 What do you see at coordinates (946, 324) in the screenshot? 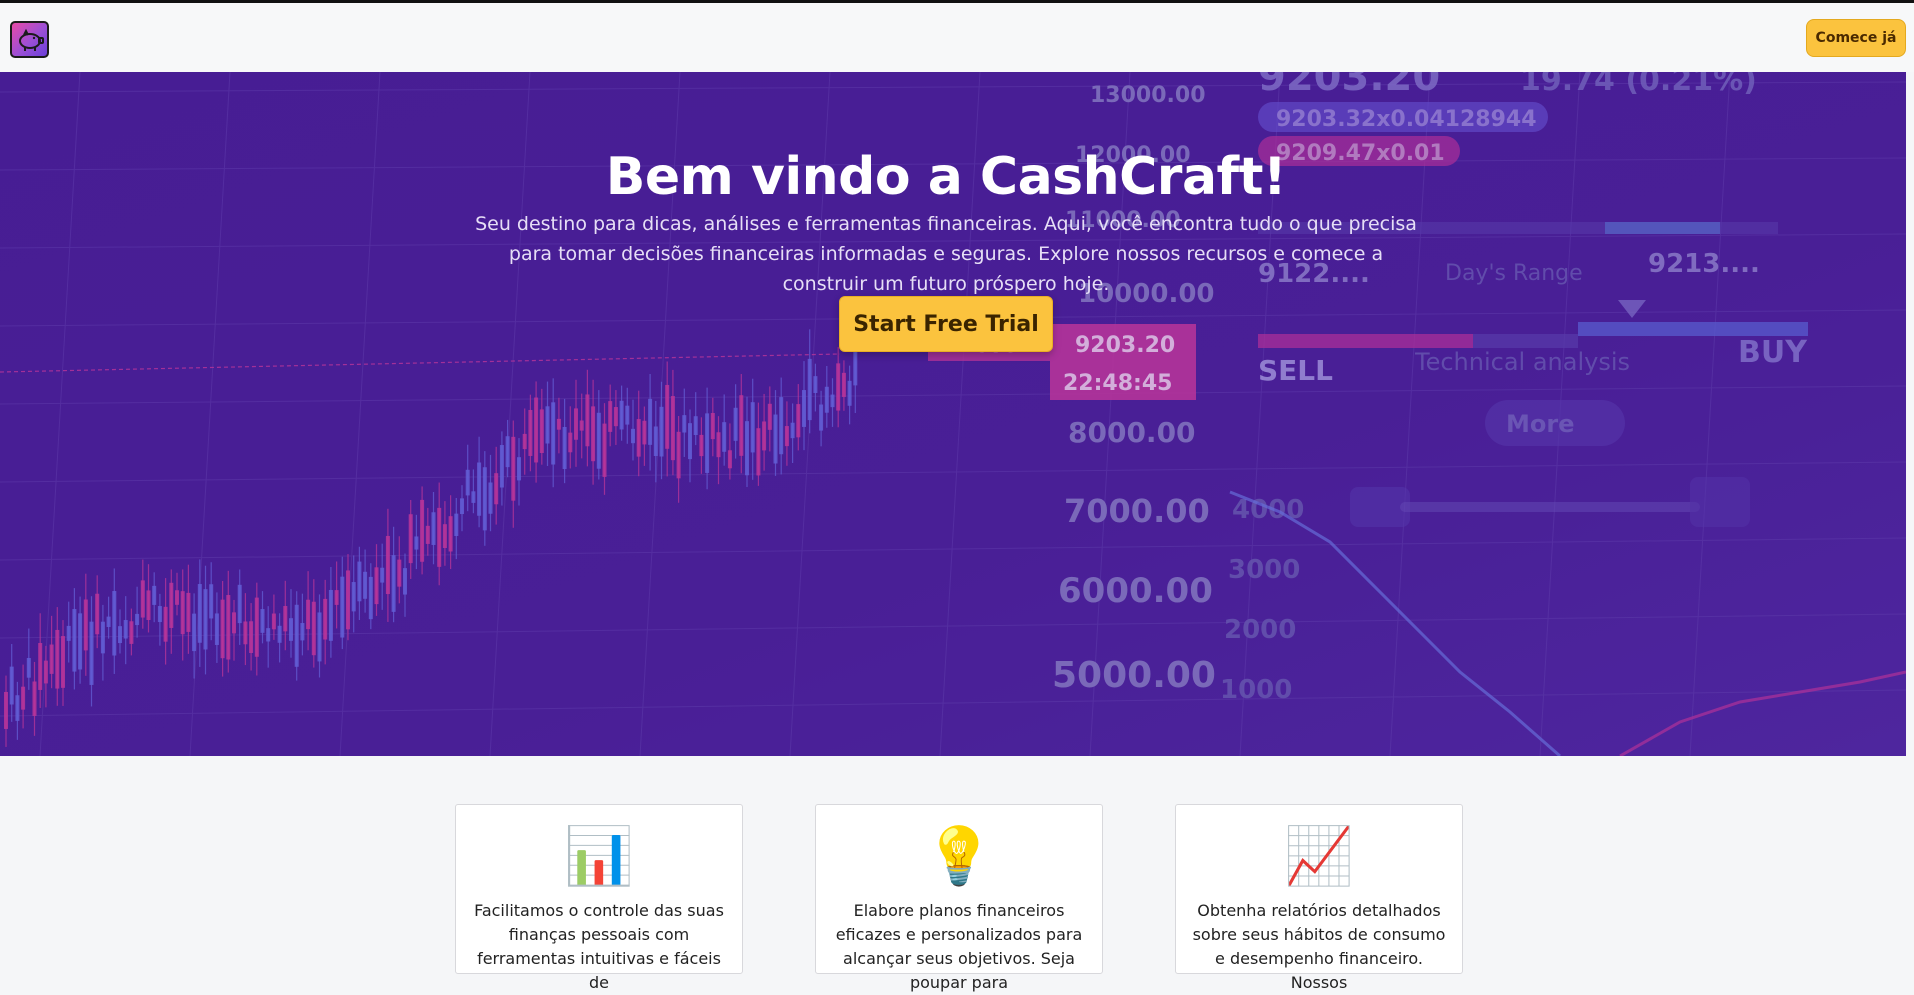
I see `start-free-trial-button: Start Free Trial` at bounding box center [946, 324].